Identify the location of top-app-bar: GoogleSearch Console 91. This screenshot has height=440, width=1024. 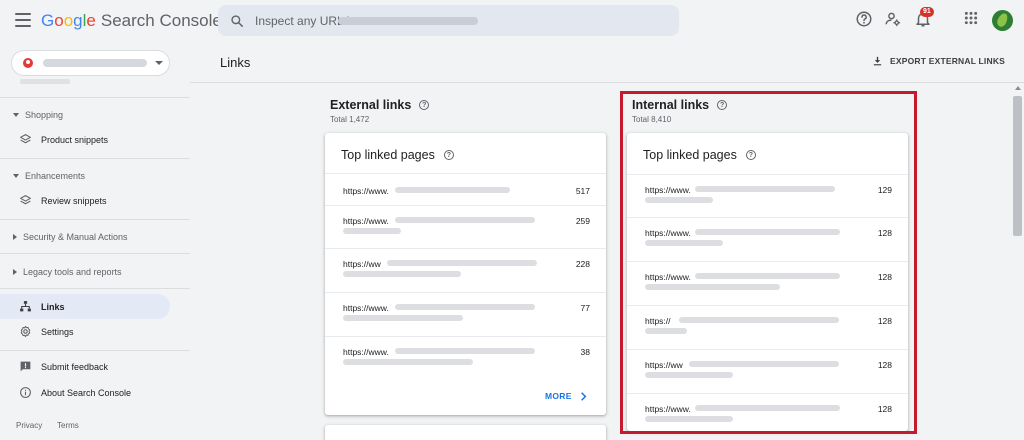
(512, 22).